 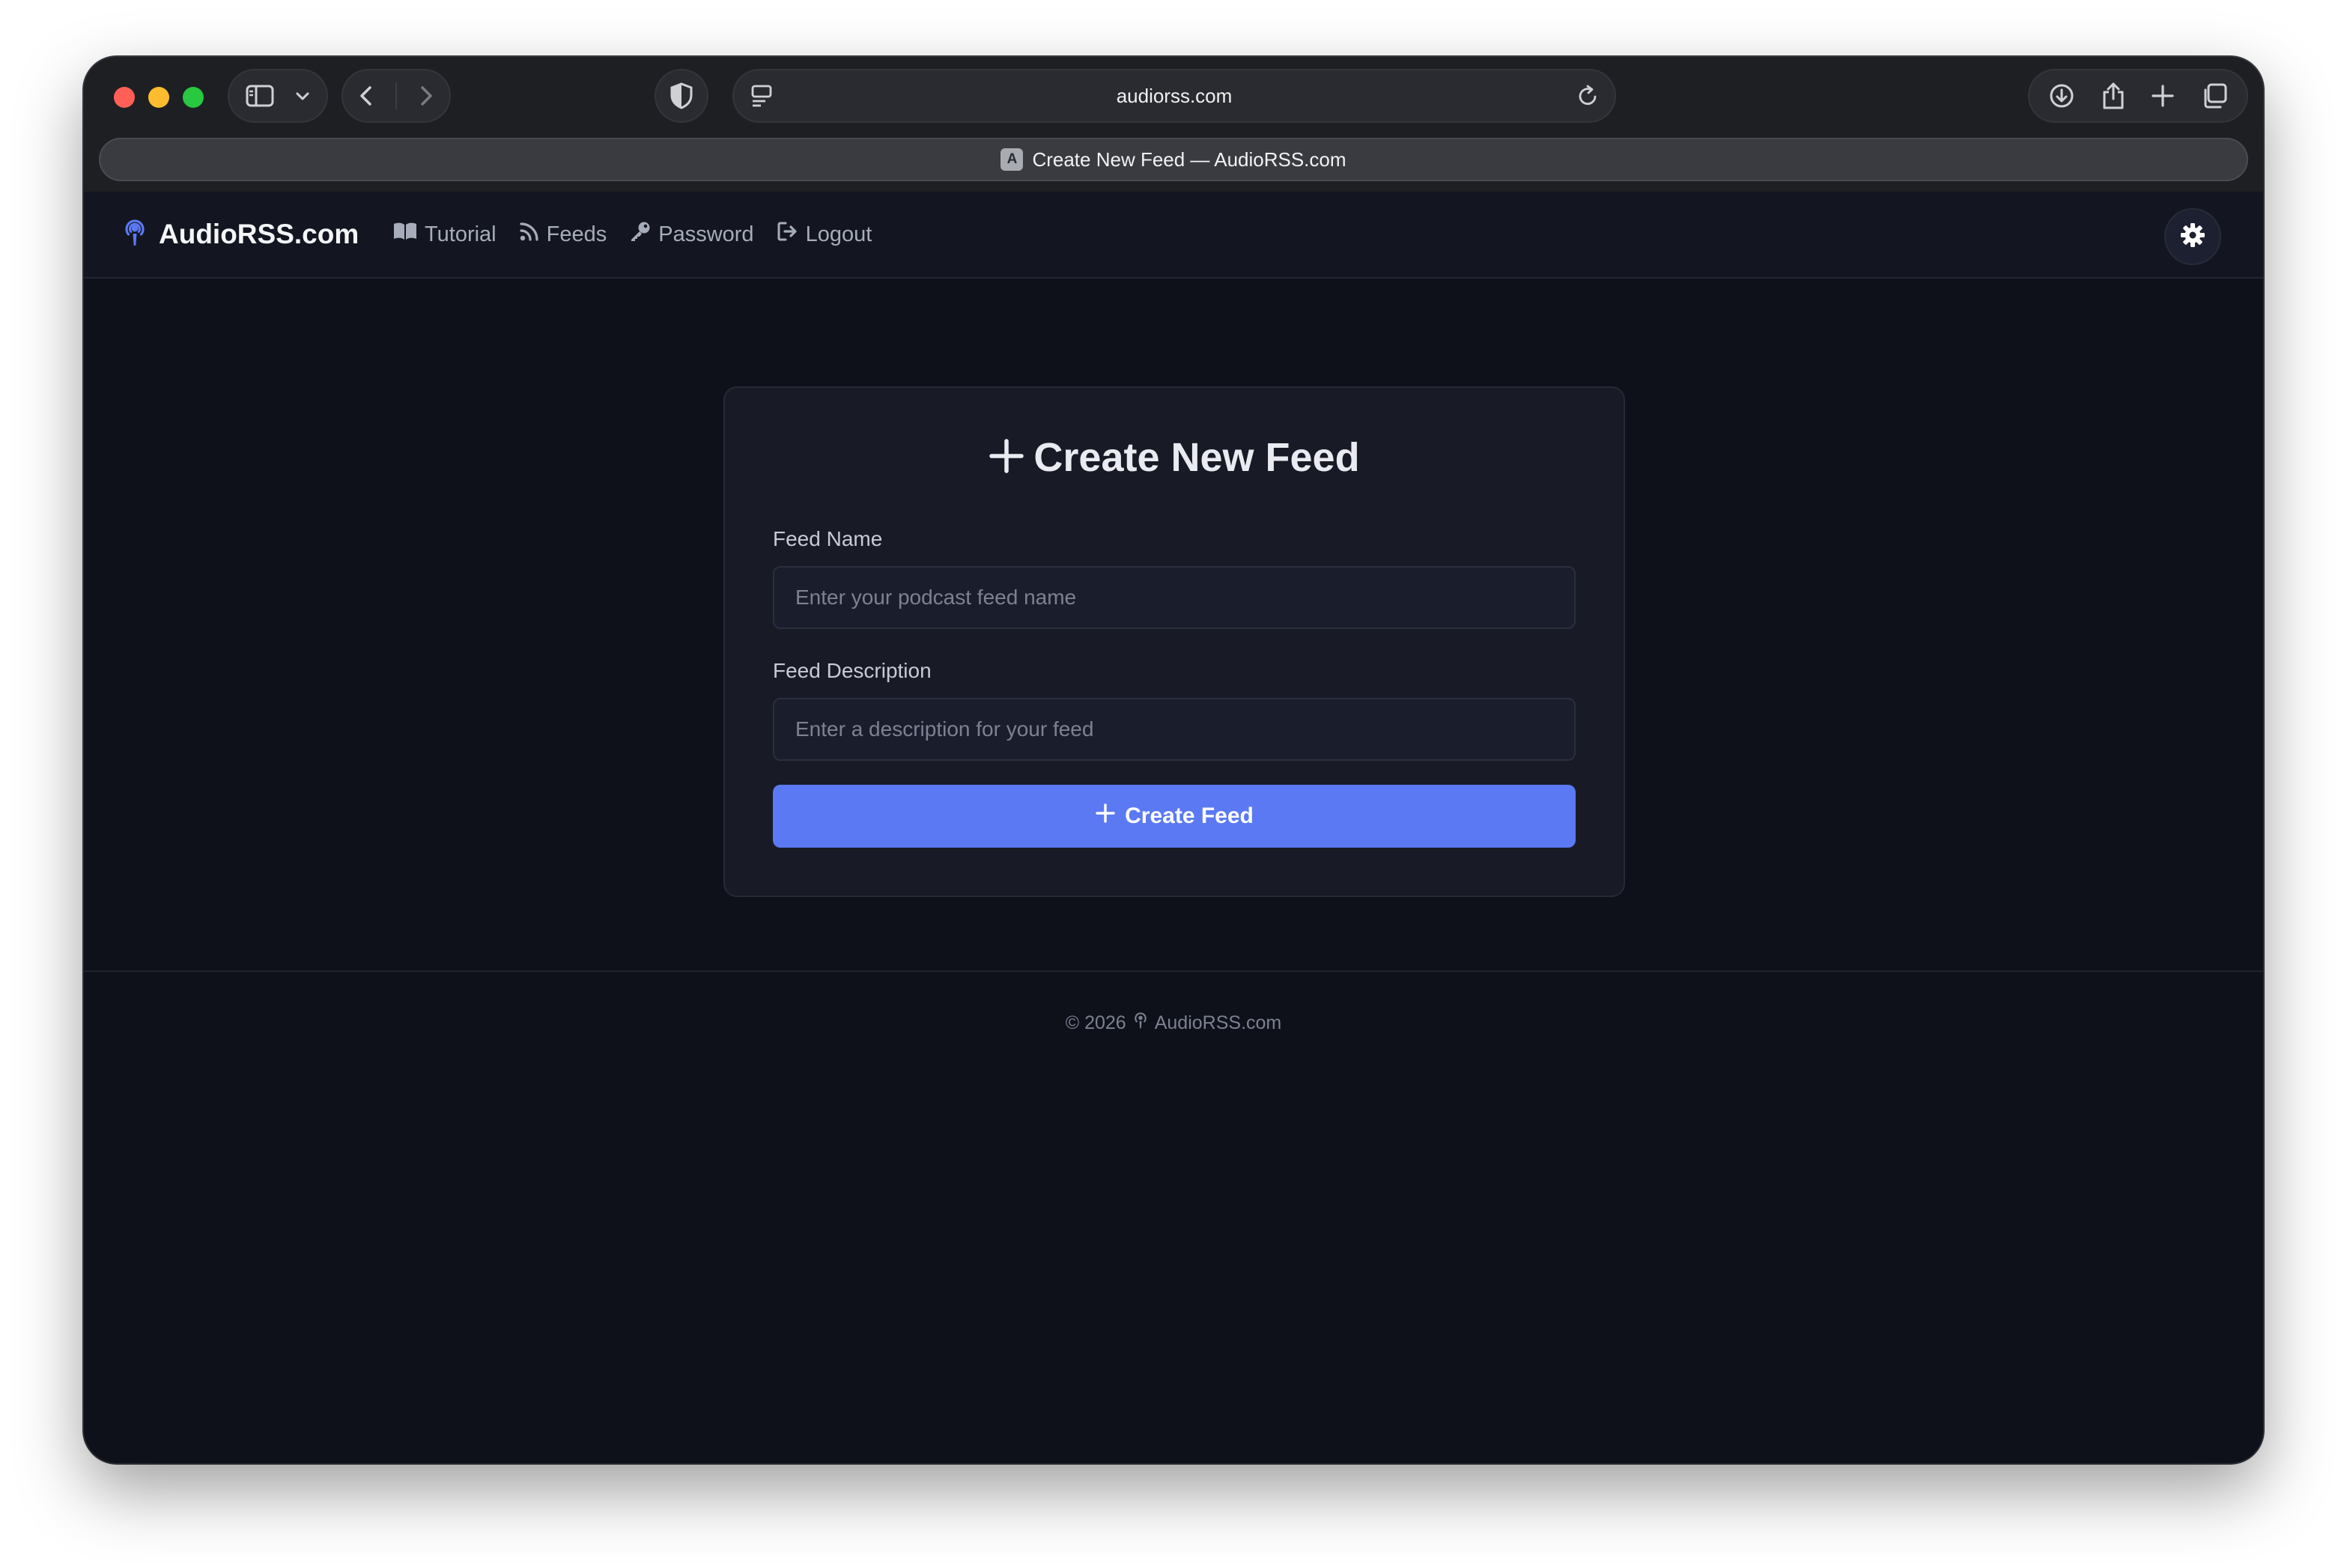 I want to click on footer-copyright: © 2026 AudioRSS.com, so click(x=1173, y=1024).